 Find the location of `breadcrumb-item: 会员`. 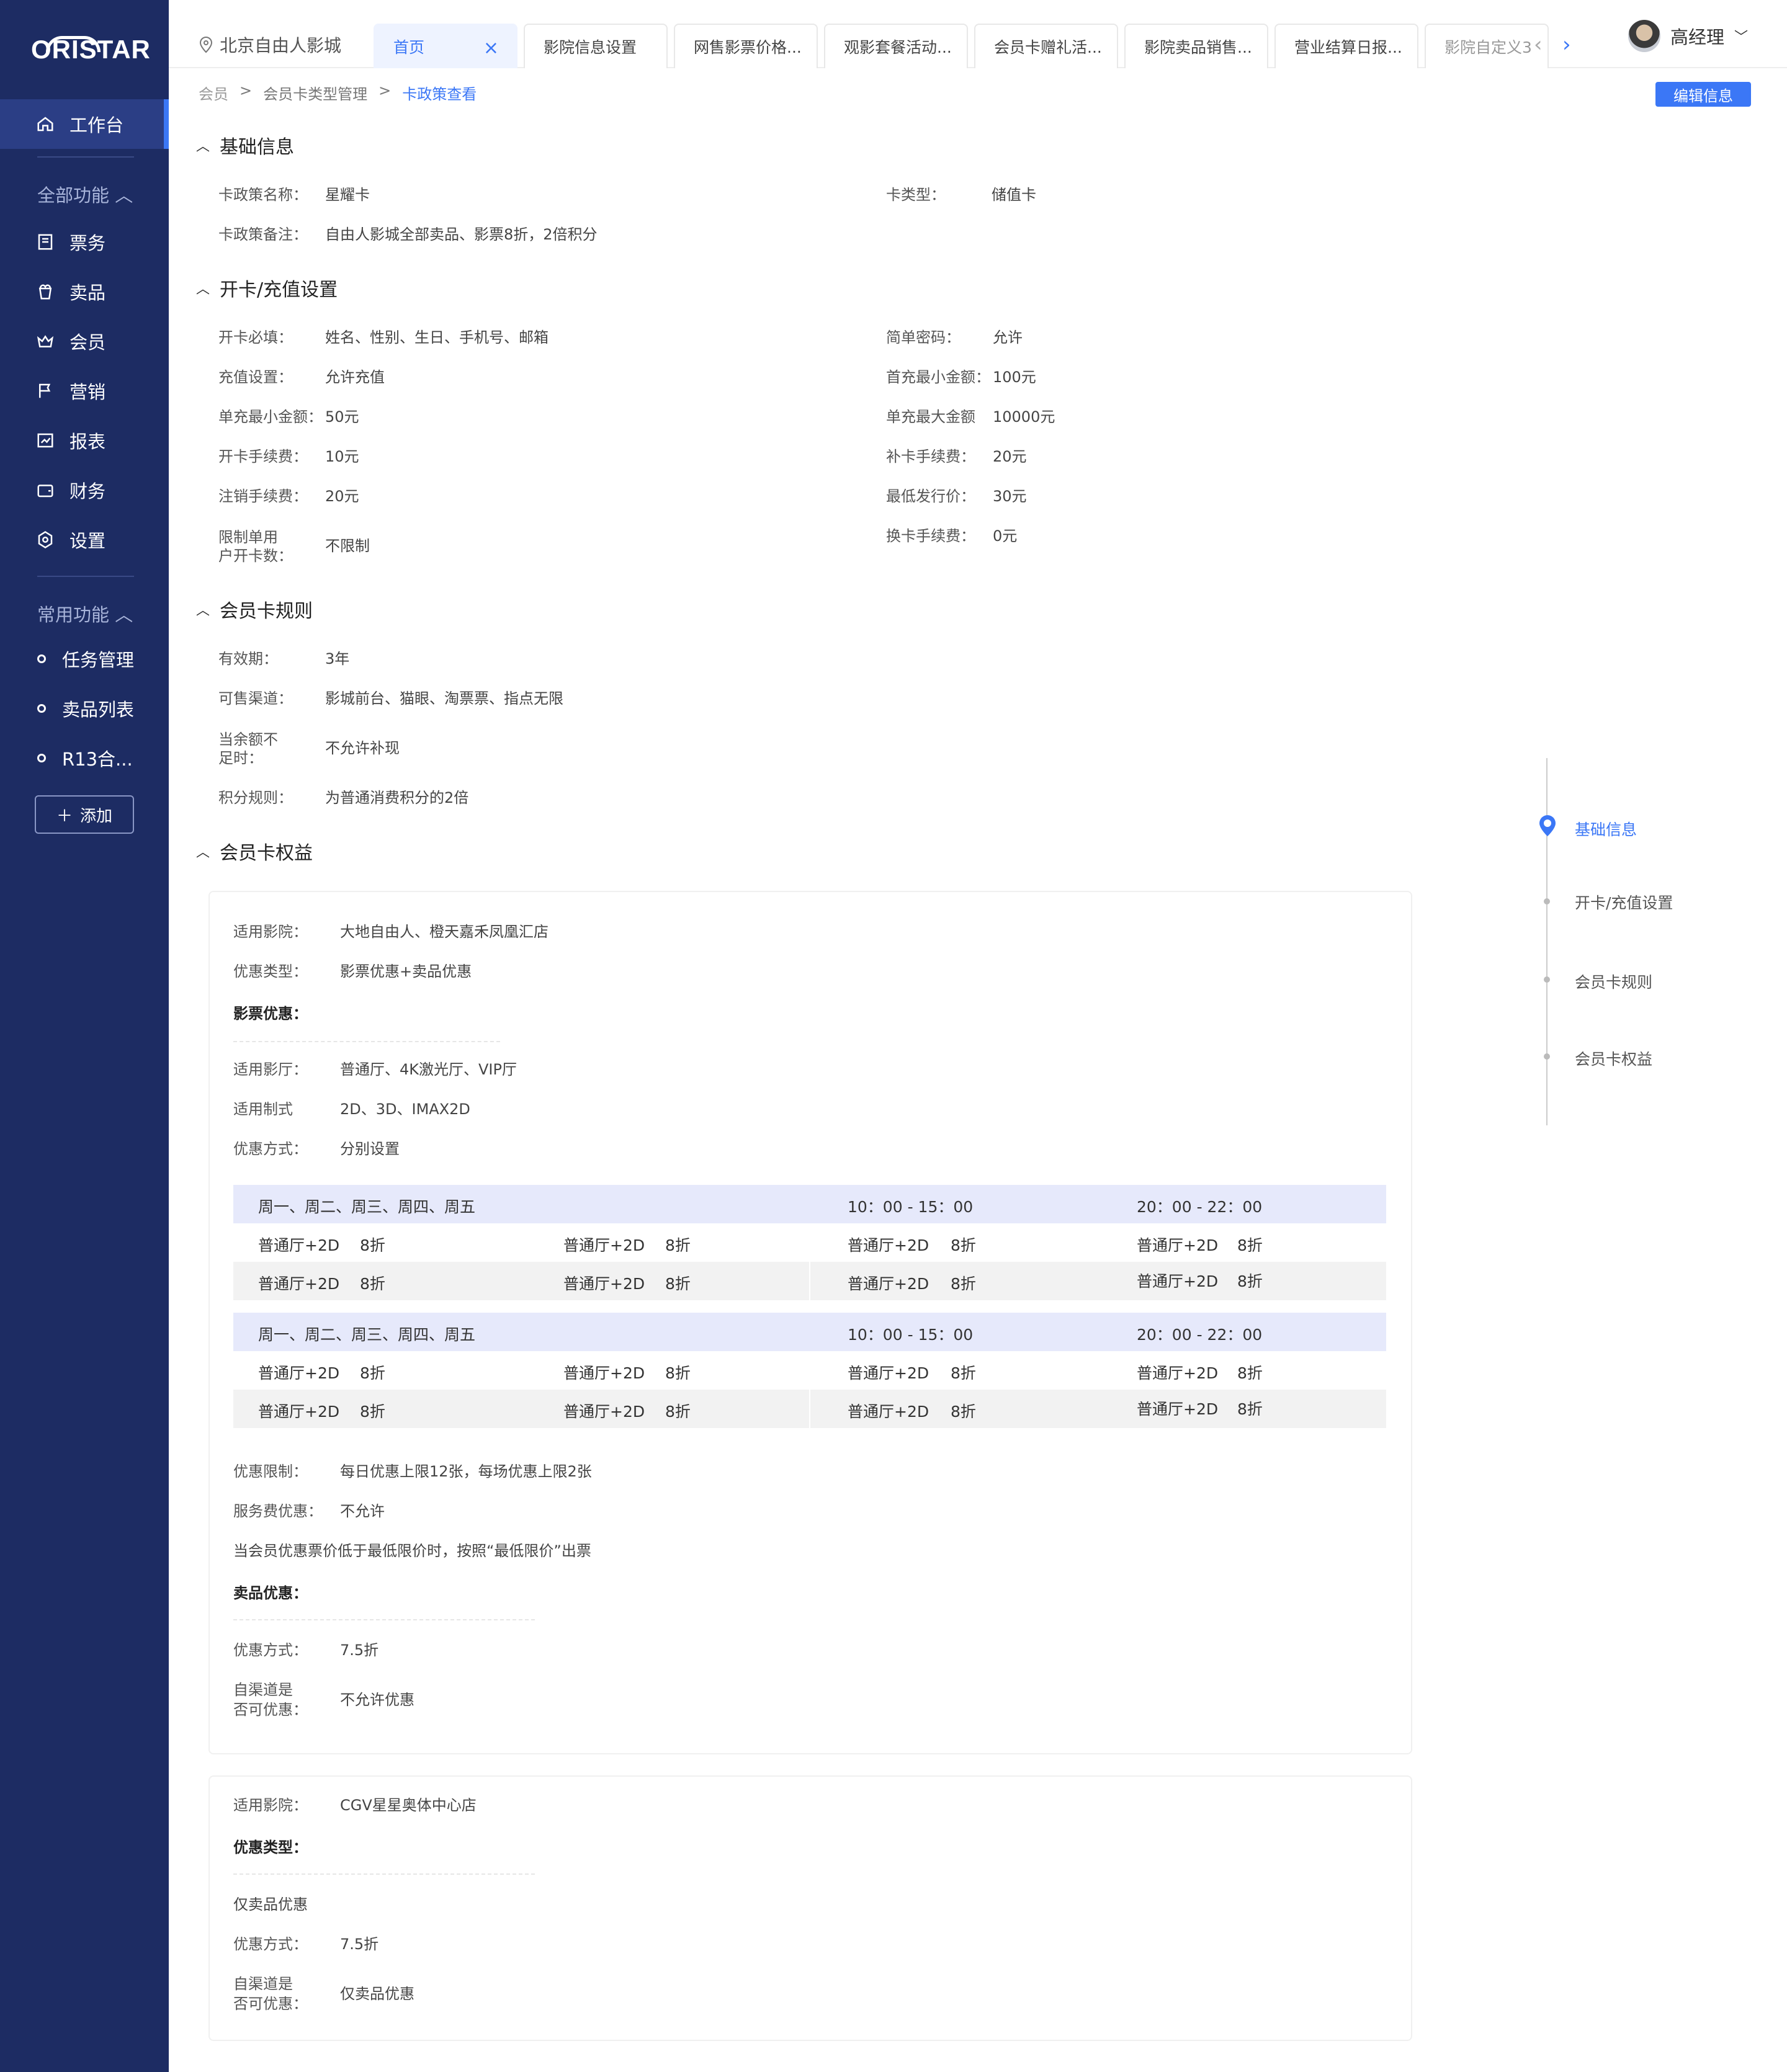

breadcrumb-item: 会员 is located at coordinates (213, 93).